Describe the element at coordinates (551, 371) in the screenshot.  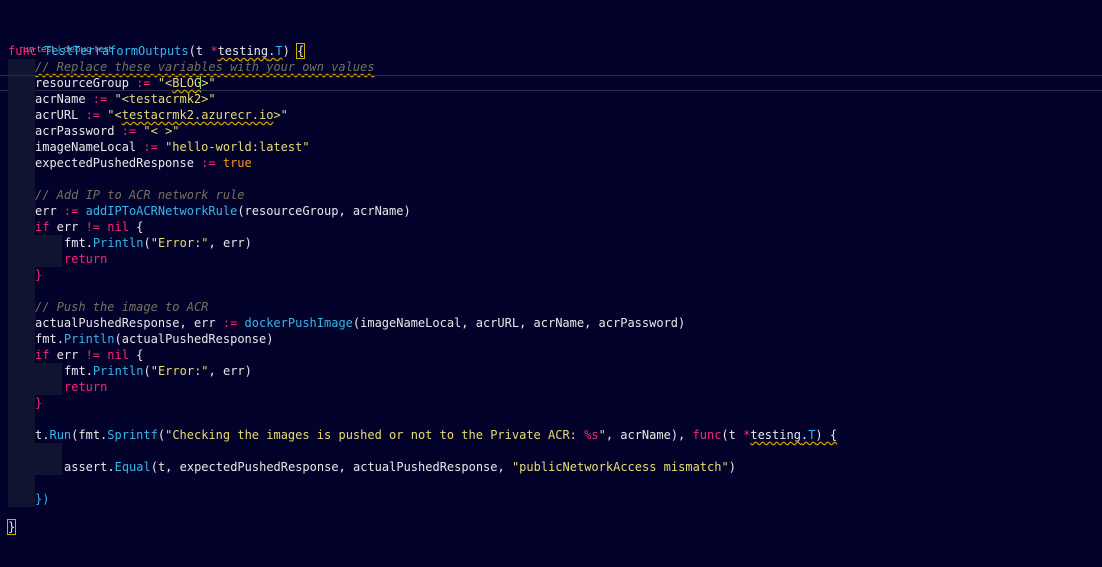
I see `code-line-21: fmt.Println("Error:", err)` at that location.